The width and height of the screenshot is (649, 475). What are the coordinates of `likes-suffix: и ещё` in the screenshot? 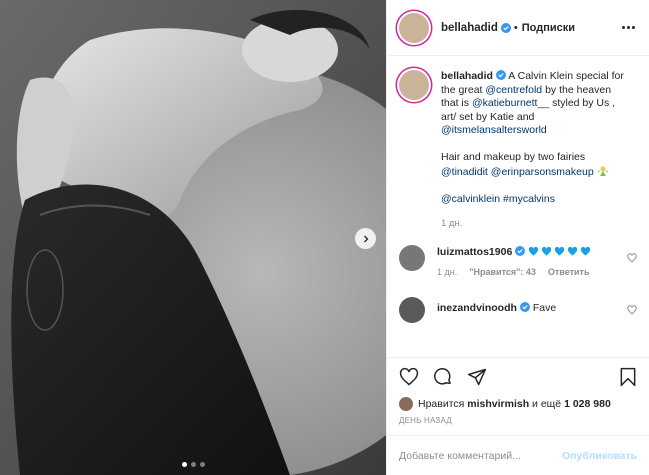 It's located at (547, 404).